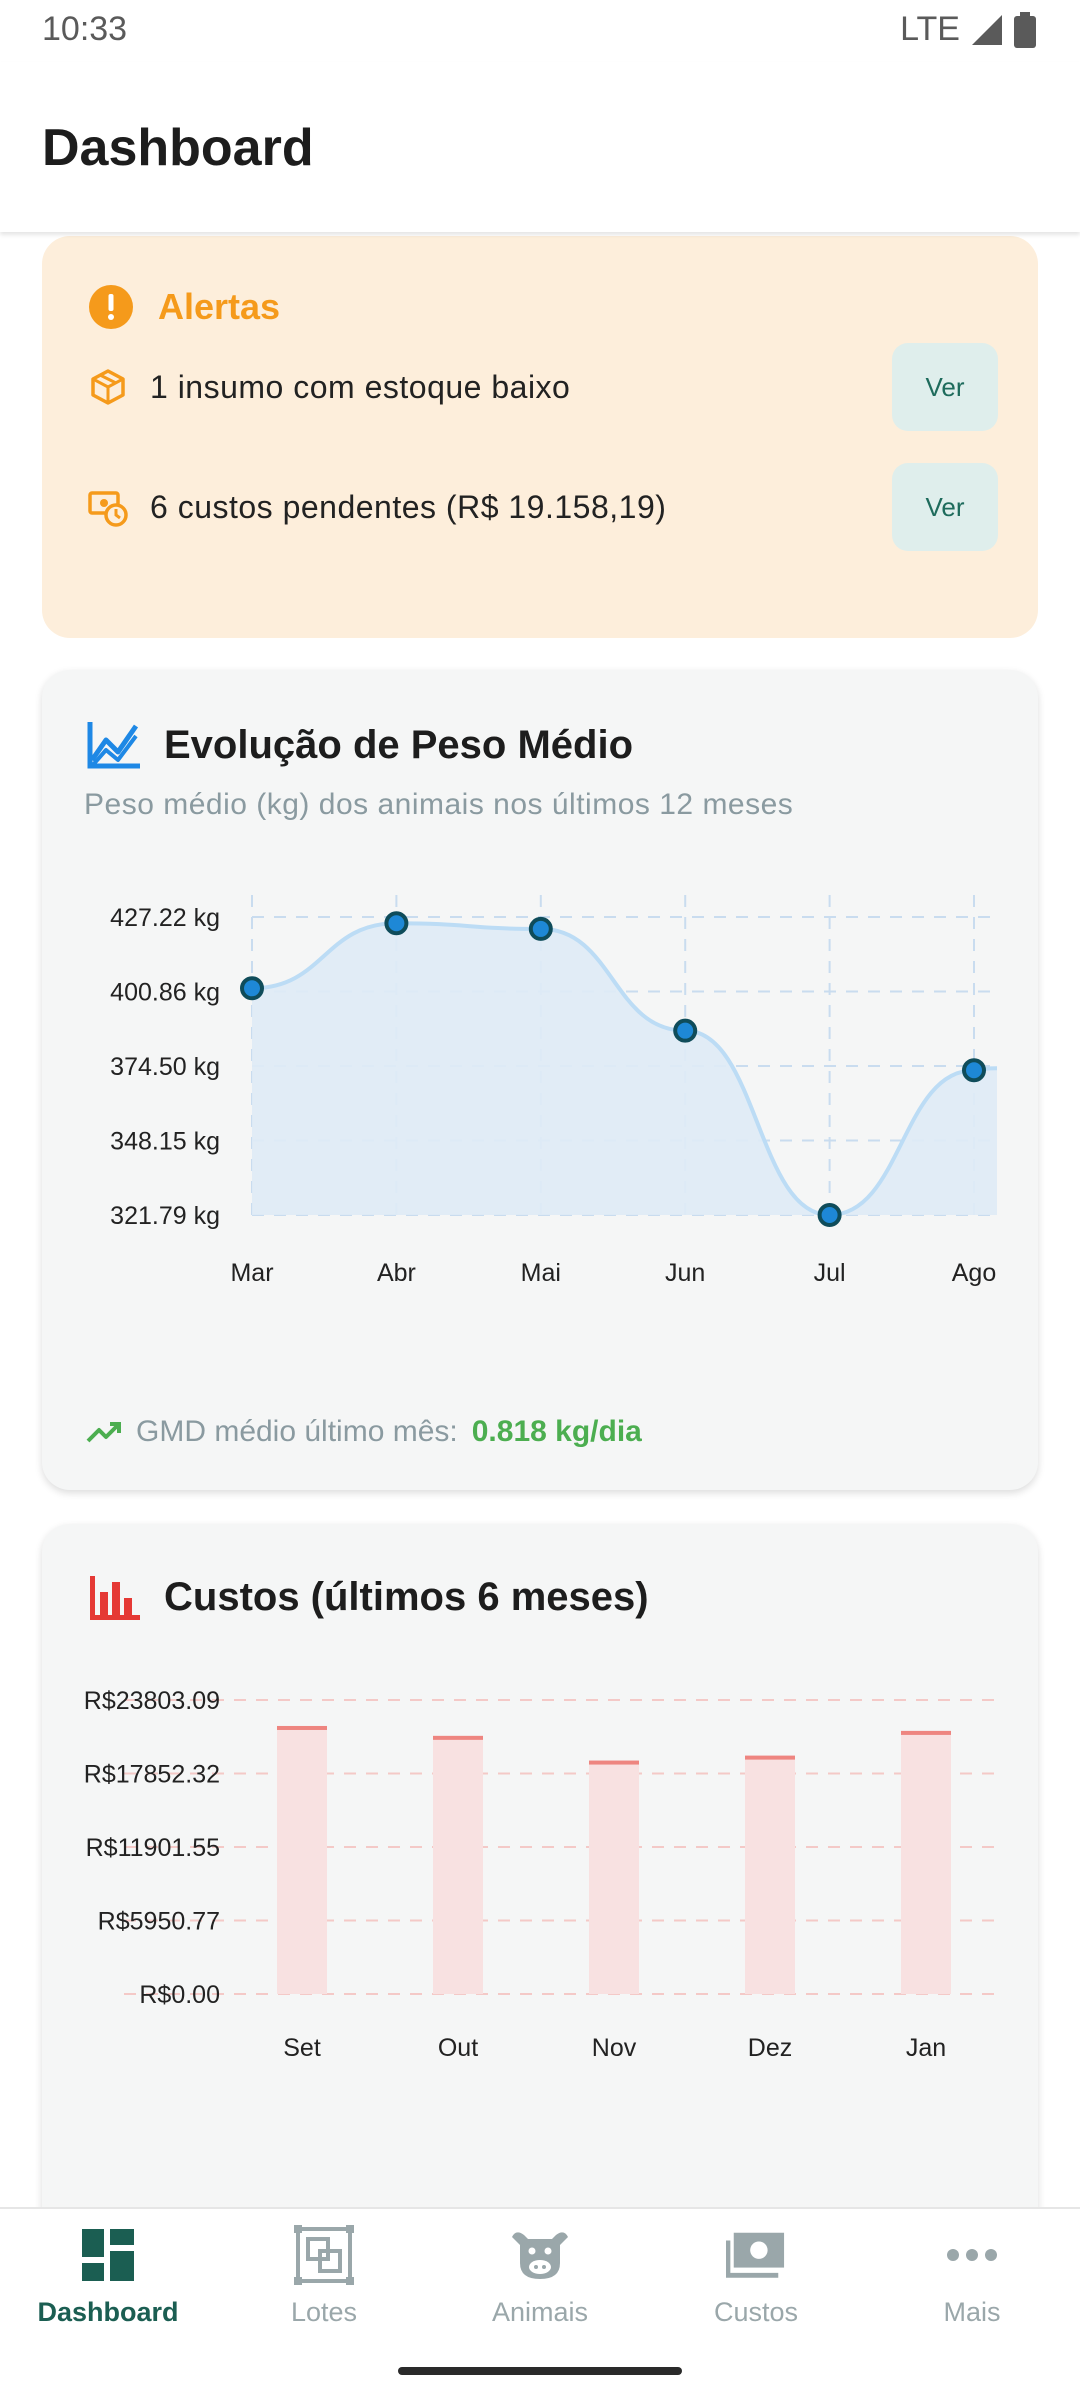 This screenshot has width=1080, height=2400. I want to click on nav-label: Lotes, so click(324, 2312).